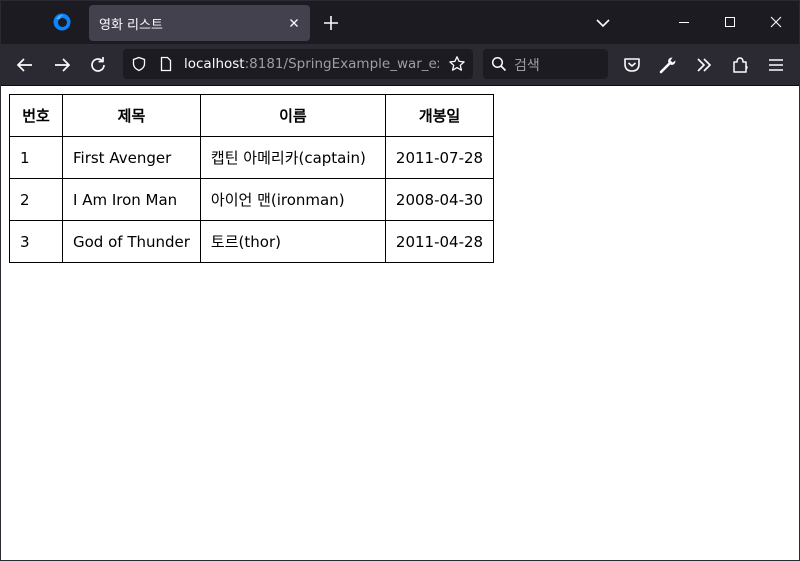  I want to click on cell-release-date: 2011-04-28, so click(439, 241).